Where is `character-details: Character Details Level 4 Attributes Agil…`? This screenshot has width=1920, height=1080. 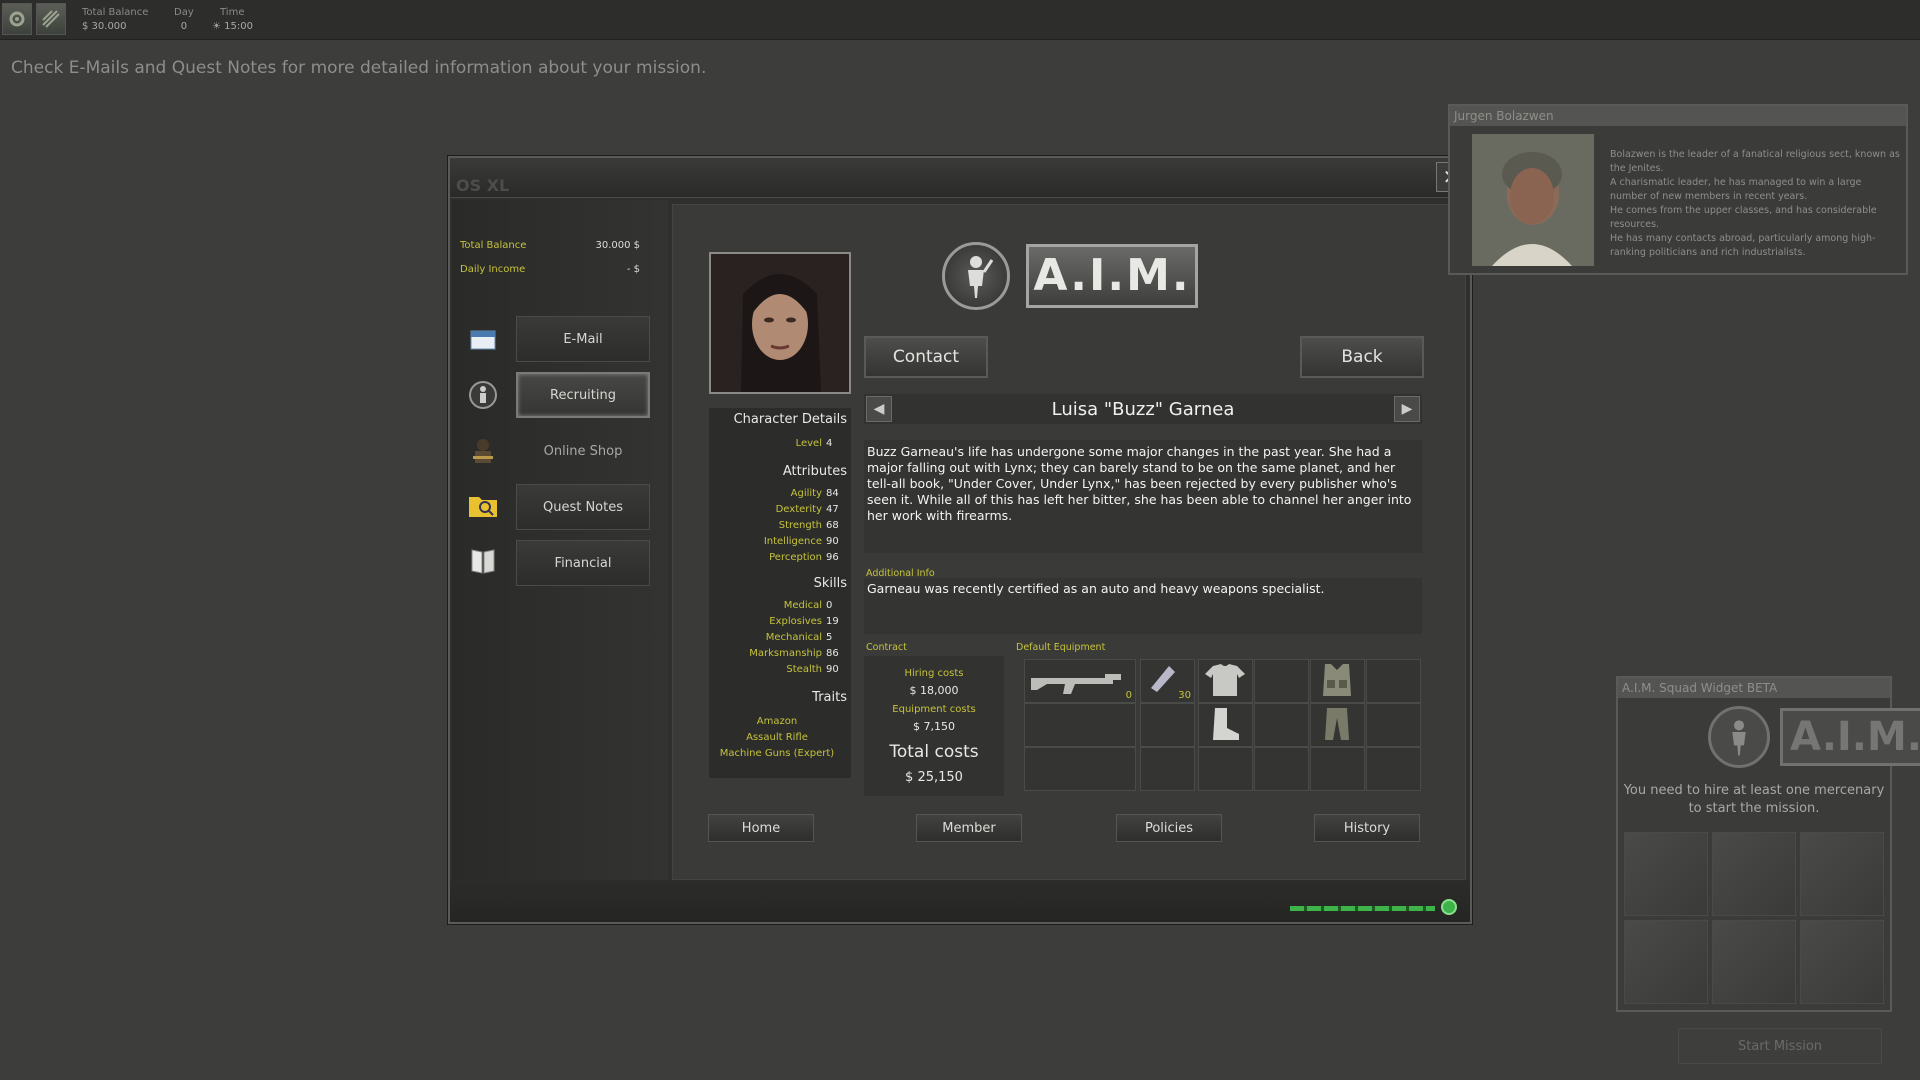 character-details: Character Details Level 4 Attributes Agil… is located at coordinates (780, 593).